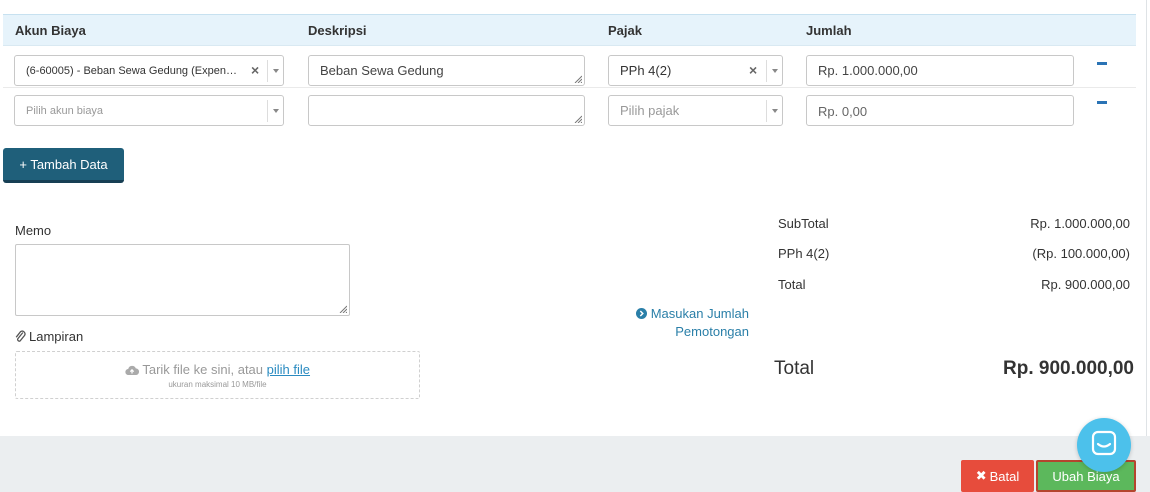  I want to click on memo-label: Memo, so click(33, 230).